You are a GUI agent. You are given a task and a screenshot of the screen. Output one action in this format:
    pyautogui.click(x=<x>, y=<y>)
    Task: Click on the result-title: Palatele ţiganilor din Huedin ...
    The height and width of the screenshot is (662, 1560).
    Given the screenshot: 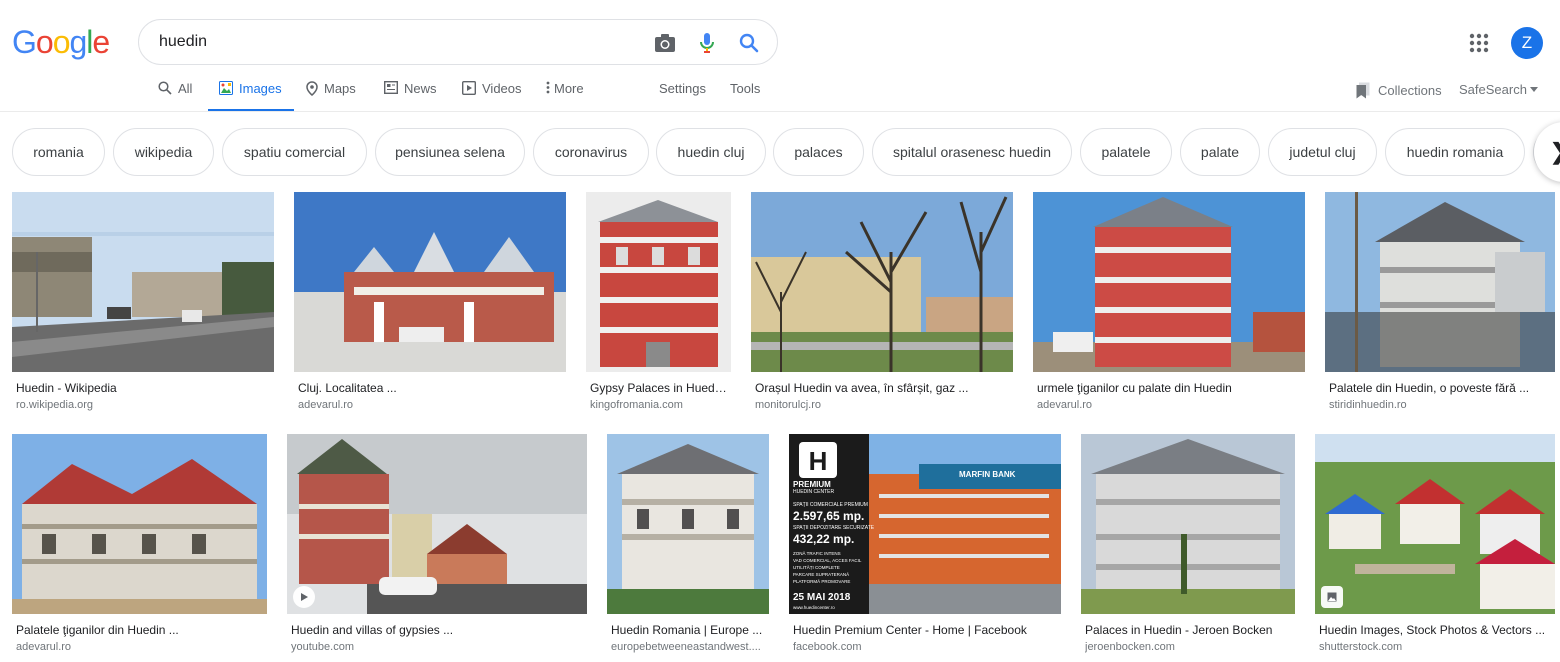 What is the action you would take?
    pyautogui.click(x=139, y=630)
    